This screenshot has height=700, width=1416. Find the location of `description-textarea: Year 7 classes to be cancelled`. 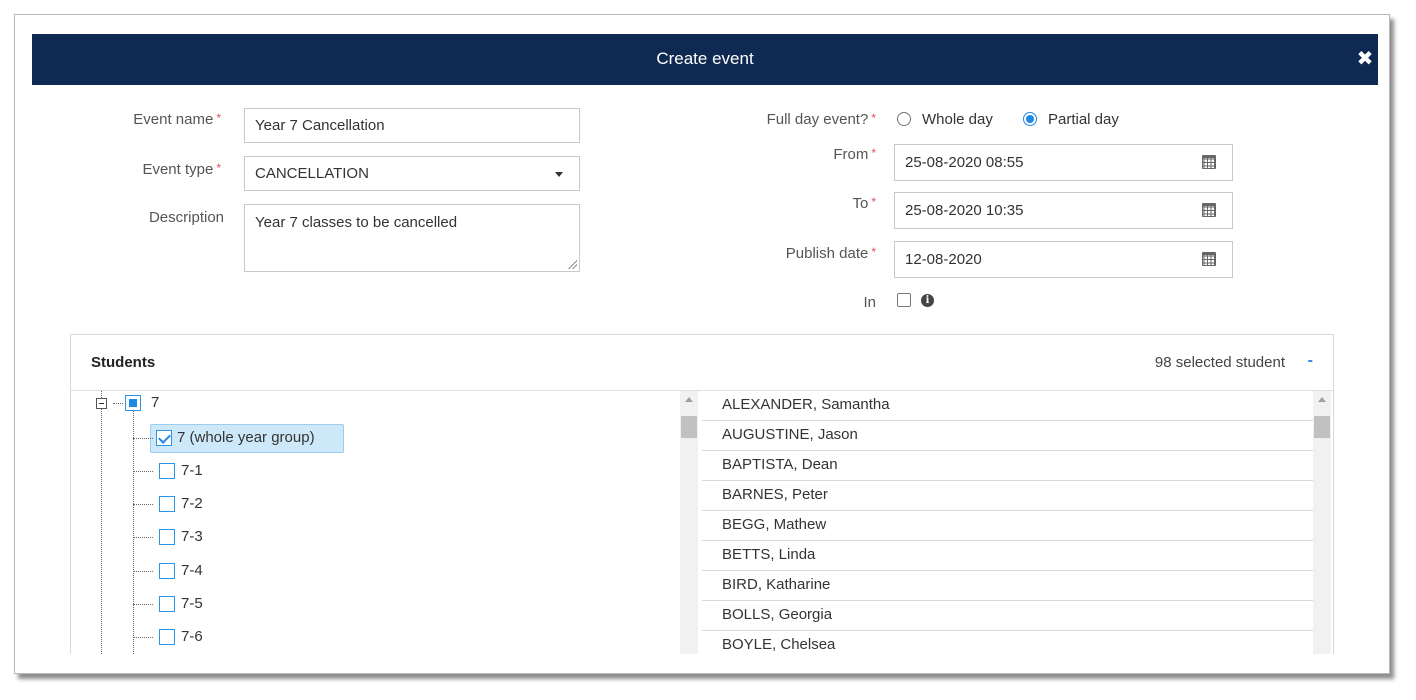

description-textarea: Year 7 classes to be cancelled is located at coordinates (412, 238).